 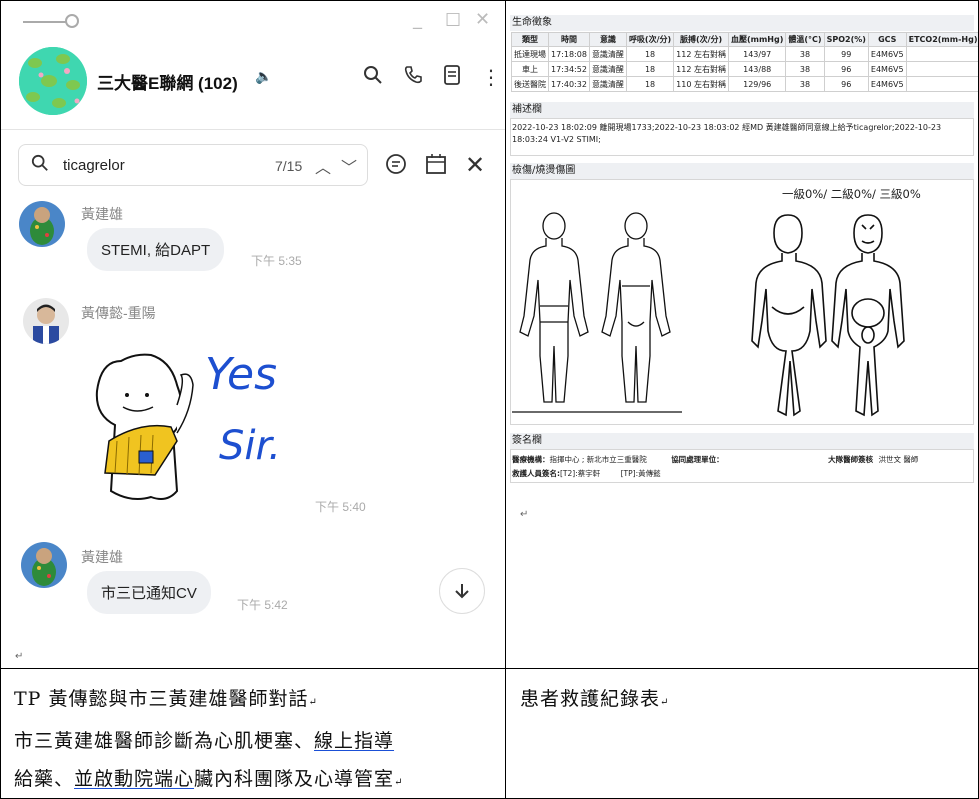 I want to click on column-header: ETCO2(mm-Hg), so click(x=941, y=39).